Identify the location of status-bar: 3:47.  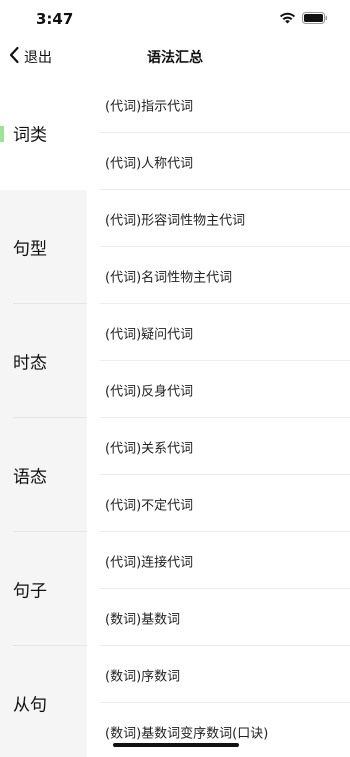
(175, 19).